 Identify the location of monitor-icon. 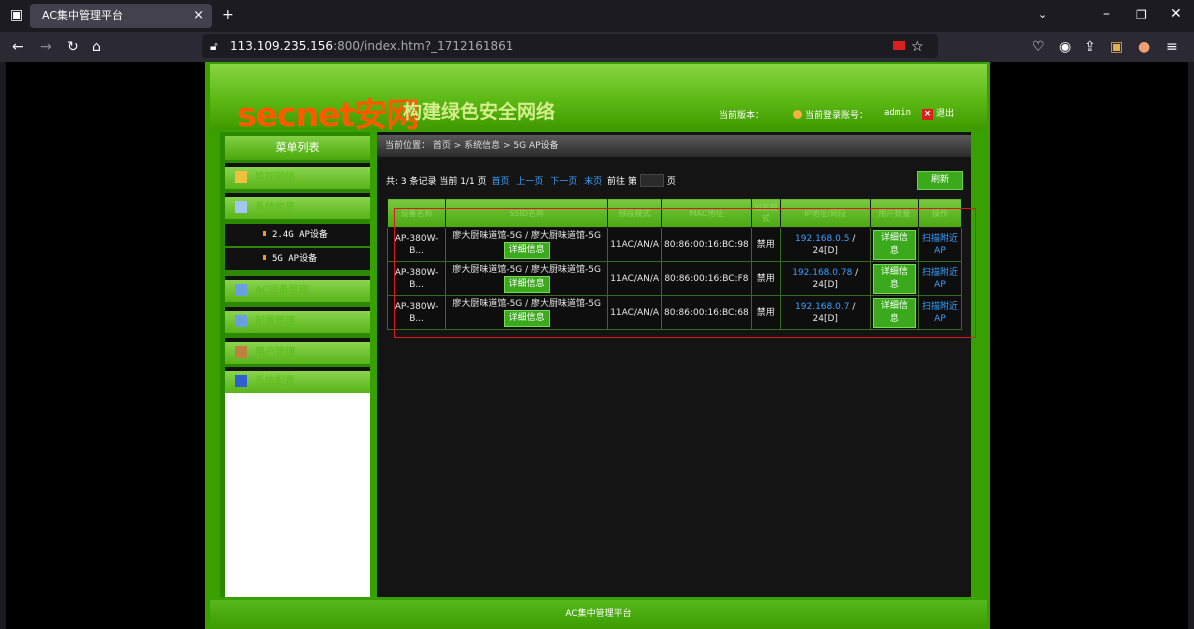
(241, 177).